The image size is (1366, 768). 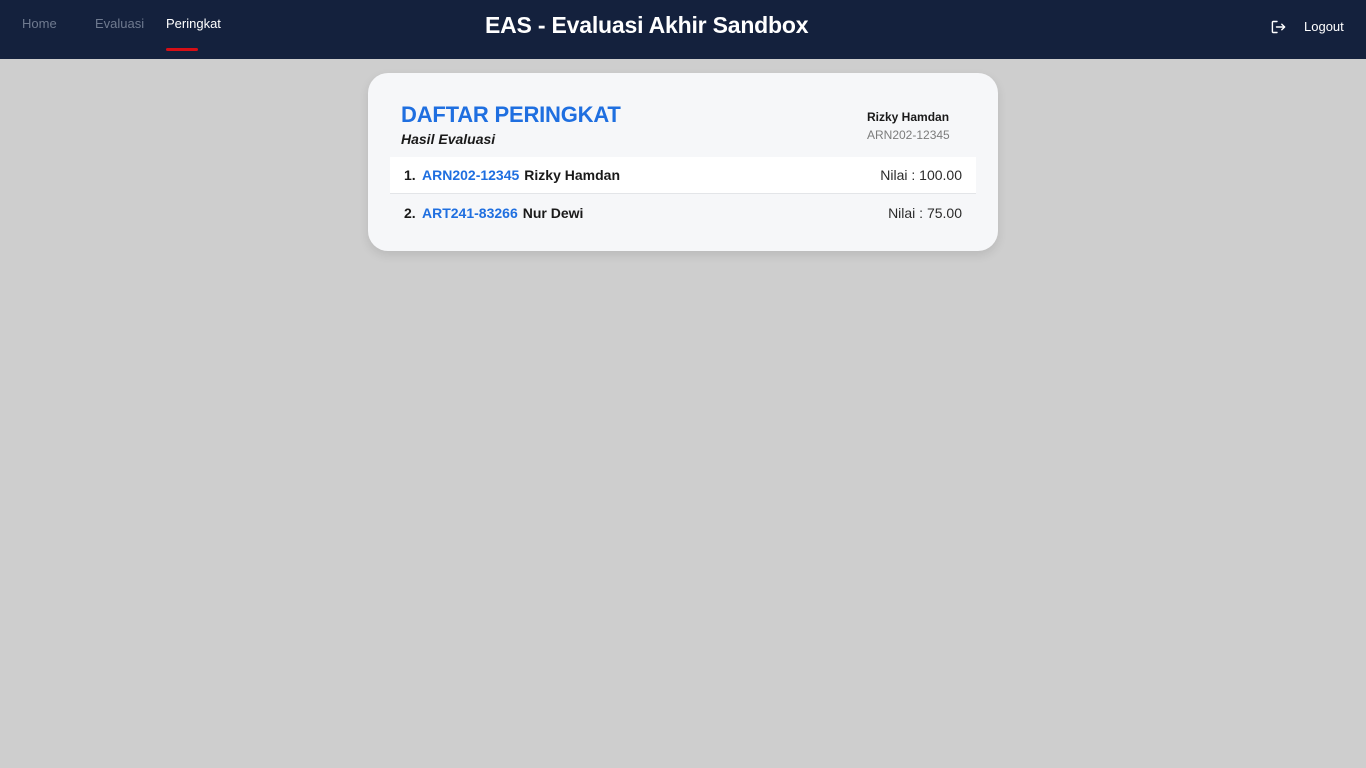 I want to click on logout-button: Logout, so click(x=1307, y=26).